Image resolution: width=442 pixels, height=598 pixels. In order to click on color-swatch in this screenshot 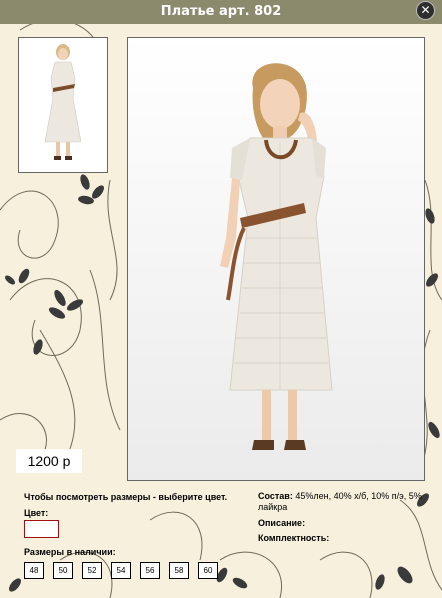, I will do `click(41, 529)`.